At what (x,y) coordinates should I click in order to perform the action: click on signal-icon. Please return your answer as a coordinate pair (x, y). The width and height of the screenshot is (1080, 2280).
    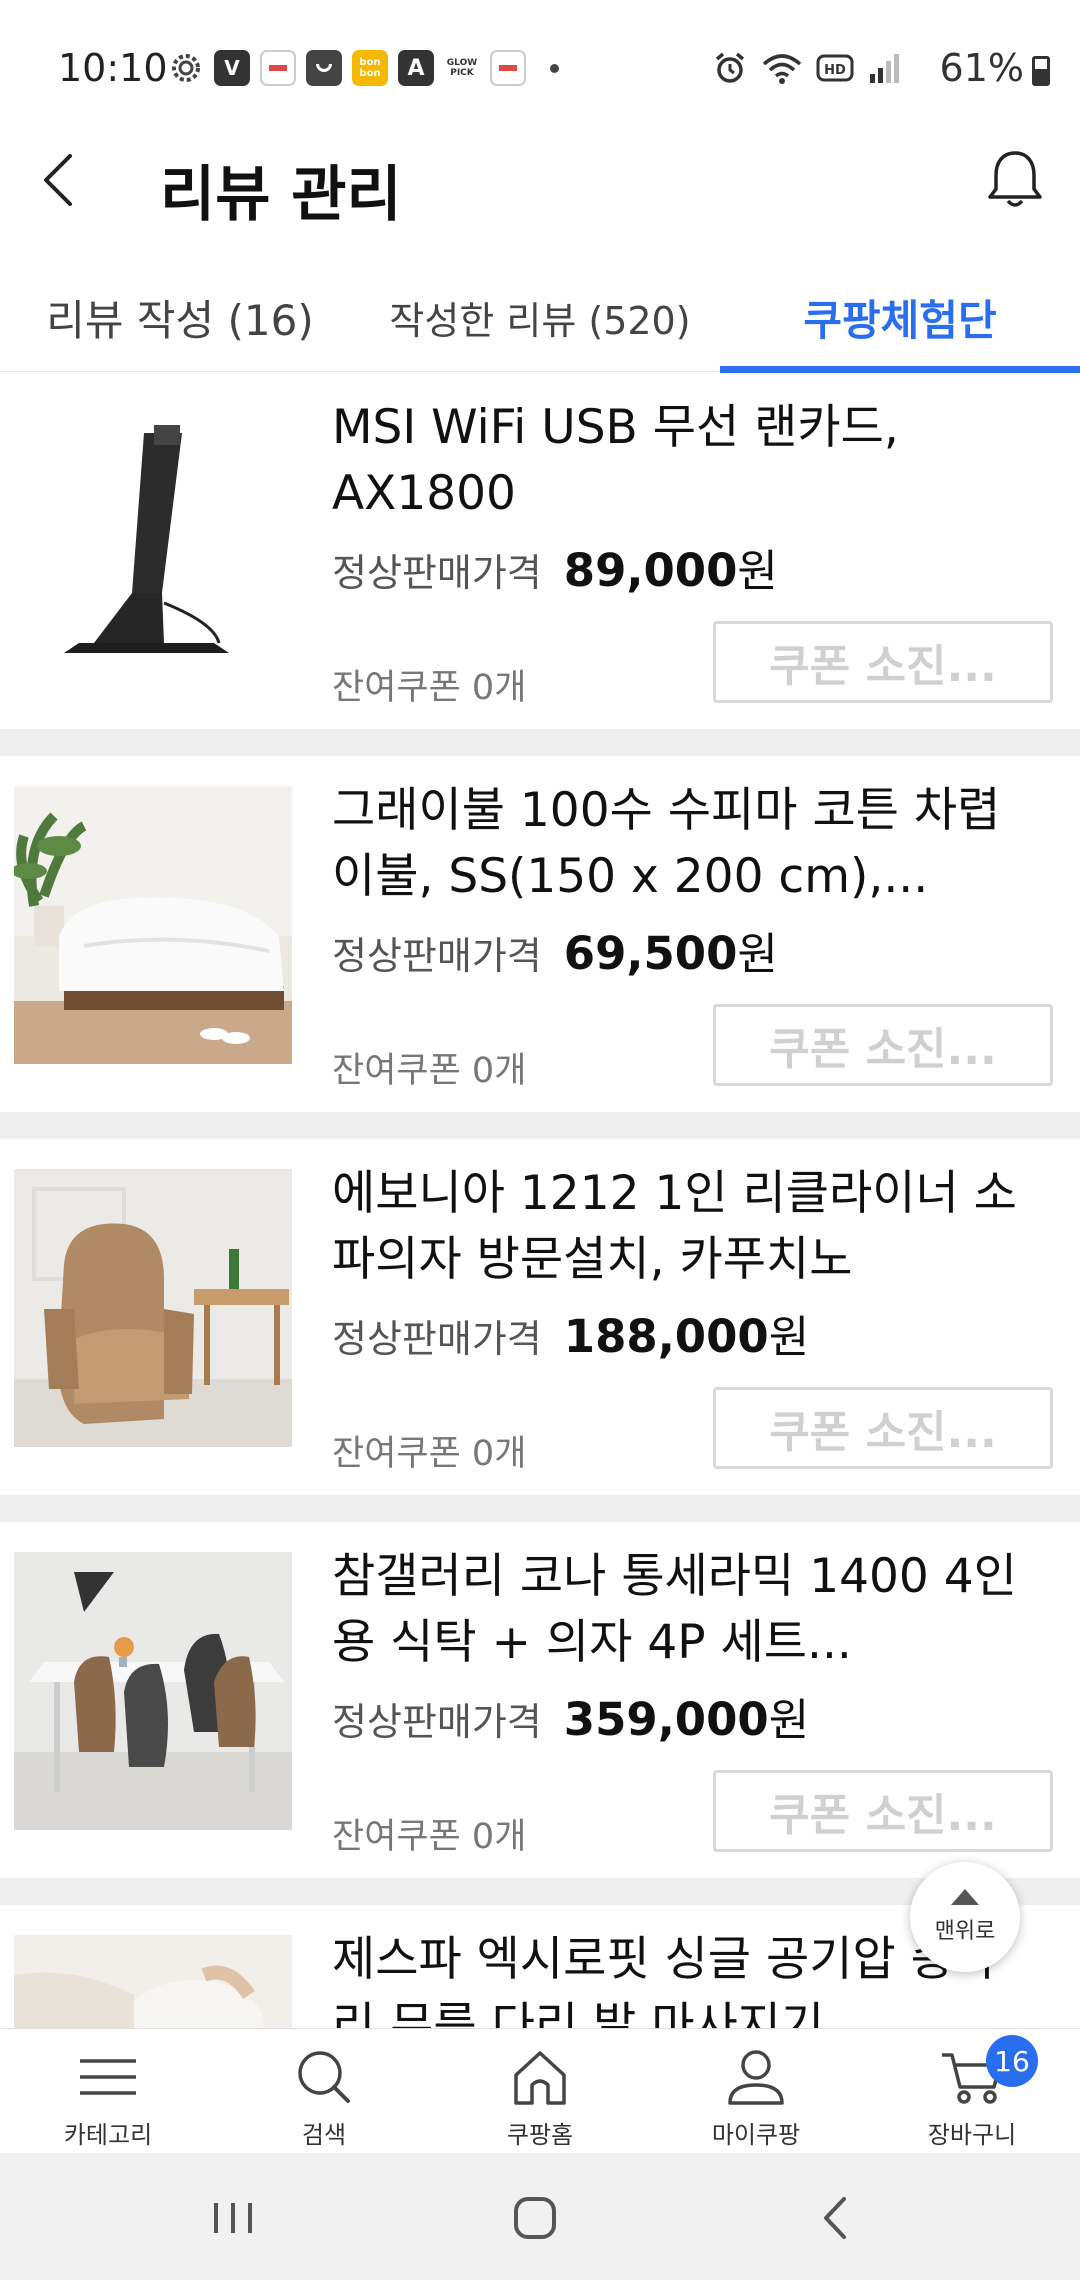
    Looking at the image, I should click on (884, 68).